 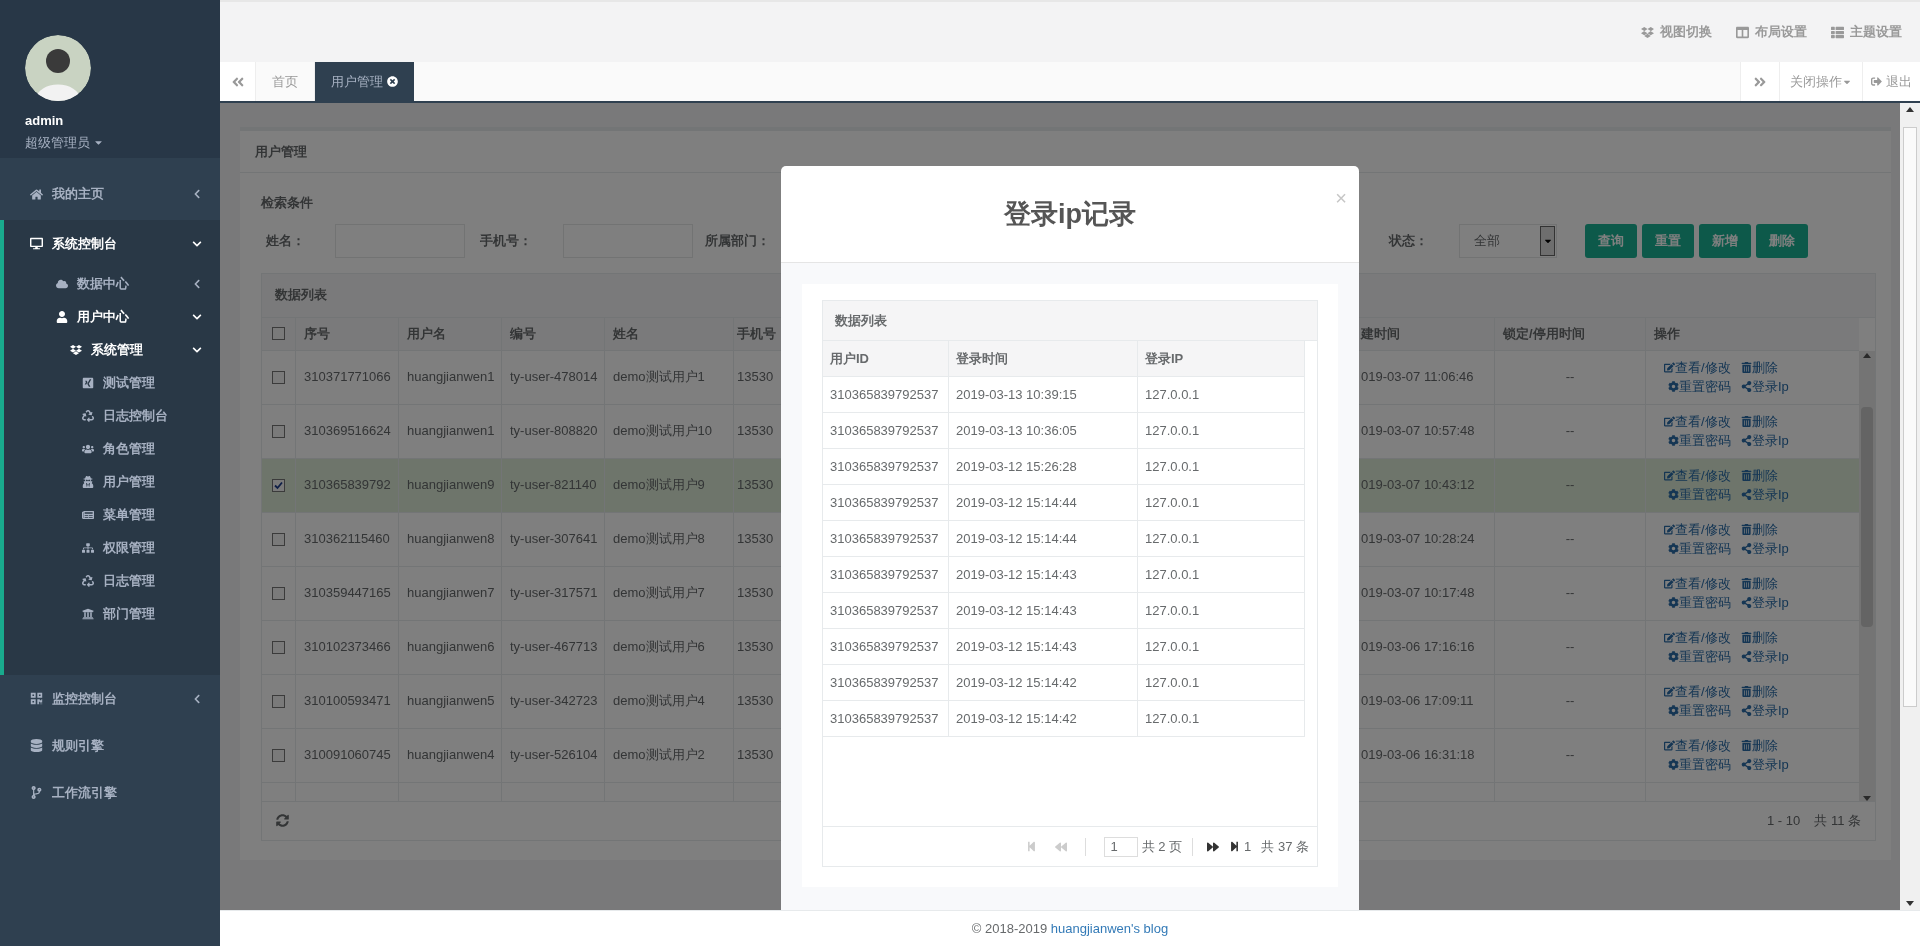 I want to click on table-cell-text: huangjianwen5, so click(x=451, y=701).